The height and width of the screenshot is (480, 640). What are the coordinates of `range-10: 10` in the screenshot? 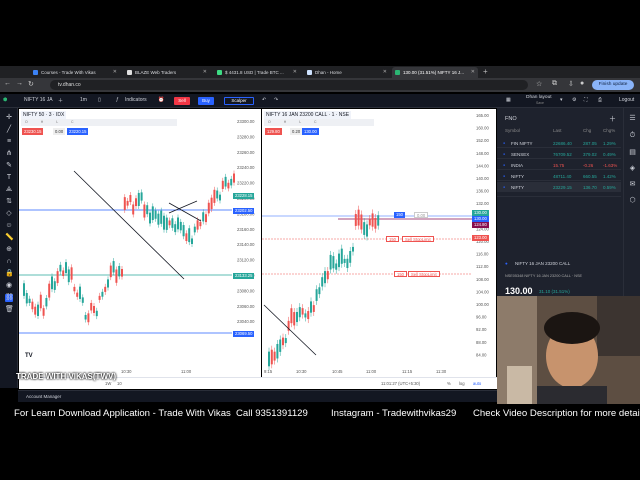 It's located at (119, 383).